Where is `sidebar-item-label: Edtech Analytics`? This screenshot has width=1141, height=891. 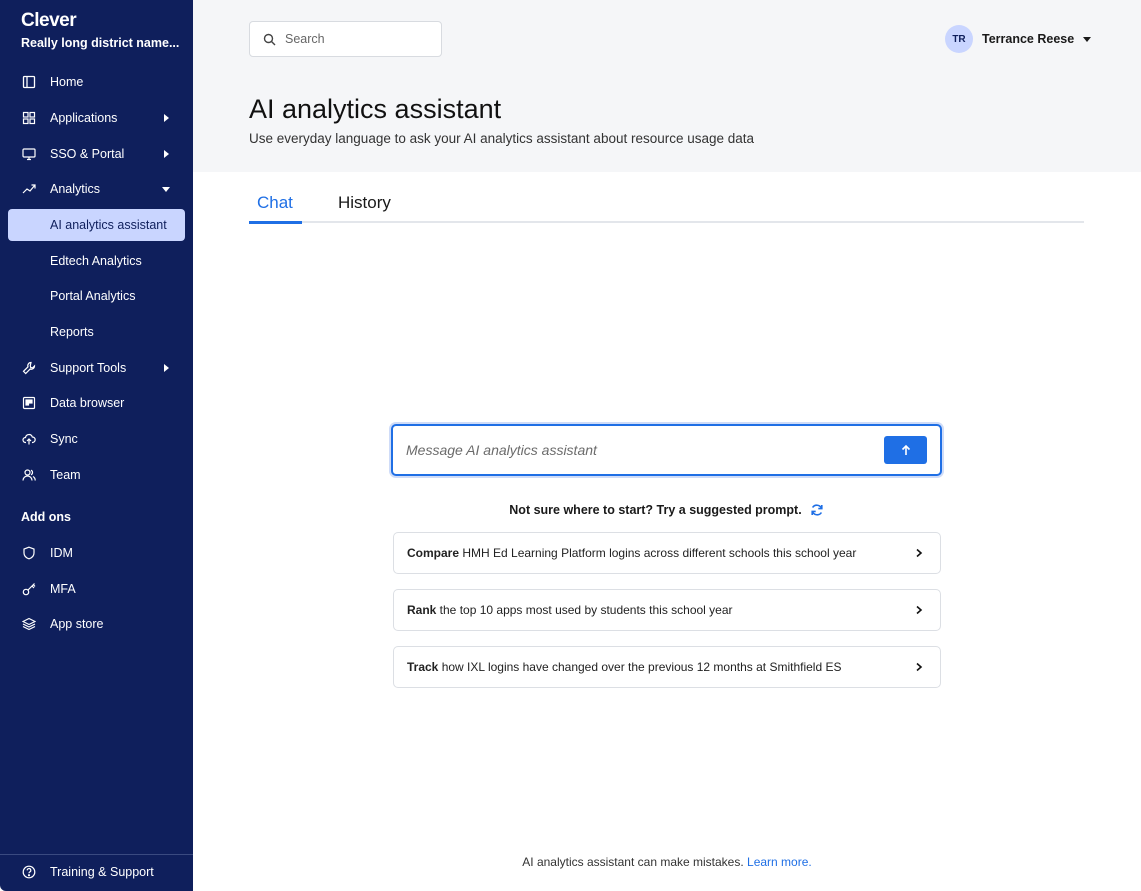 sidebar-item-label: Edtech Analytics is located at coordinates (96, 261).